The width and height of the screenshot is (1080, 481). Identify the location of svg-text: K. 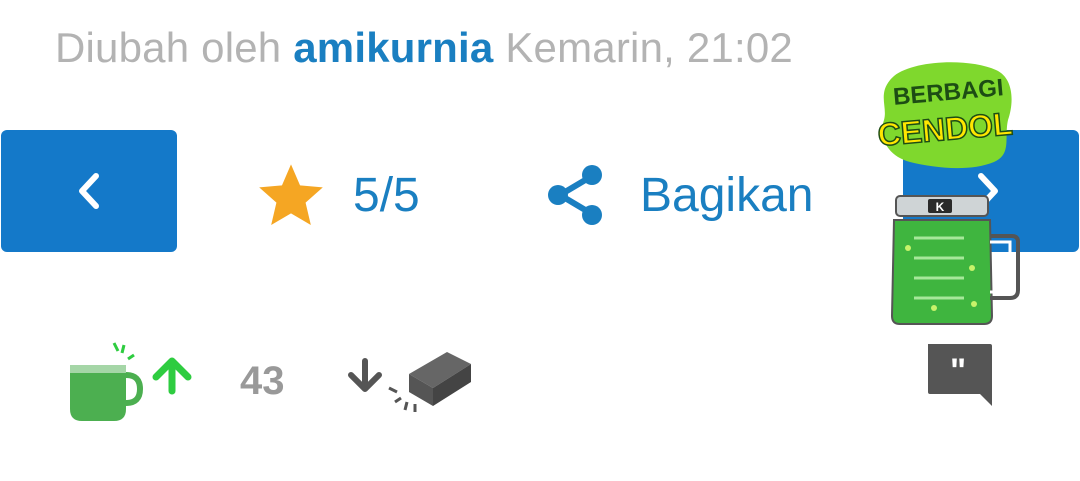
(940, 207).